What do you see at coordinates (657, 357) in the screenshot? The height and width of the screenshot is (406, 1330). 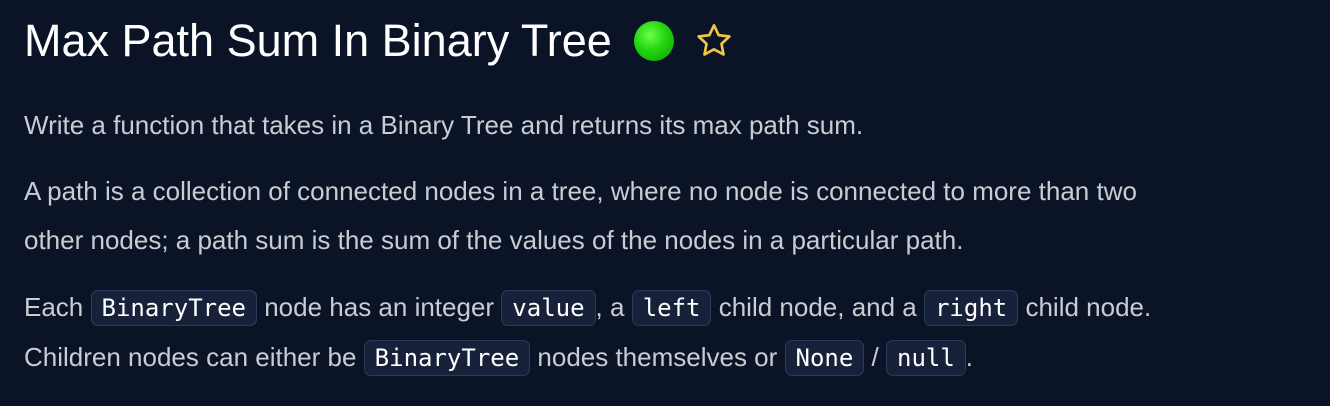 I see `description-text: nodes themselves or` at bounding box center [657, 357].